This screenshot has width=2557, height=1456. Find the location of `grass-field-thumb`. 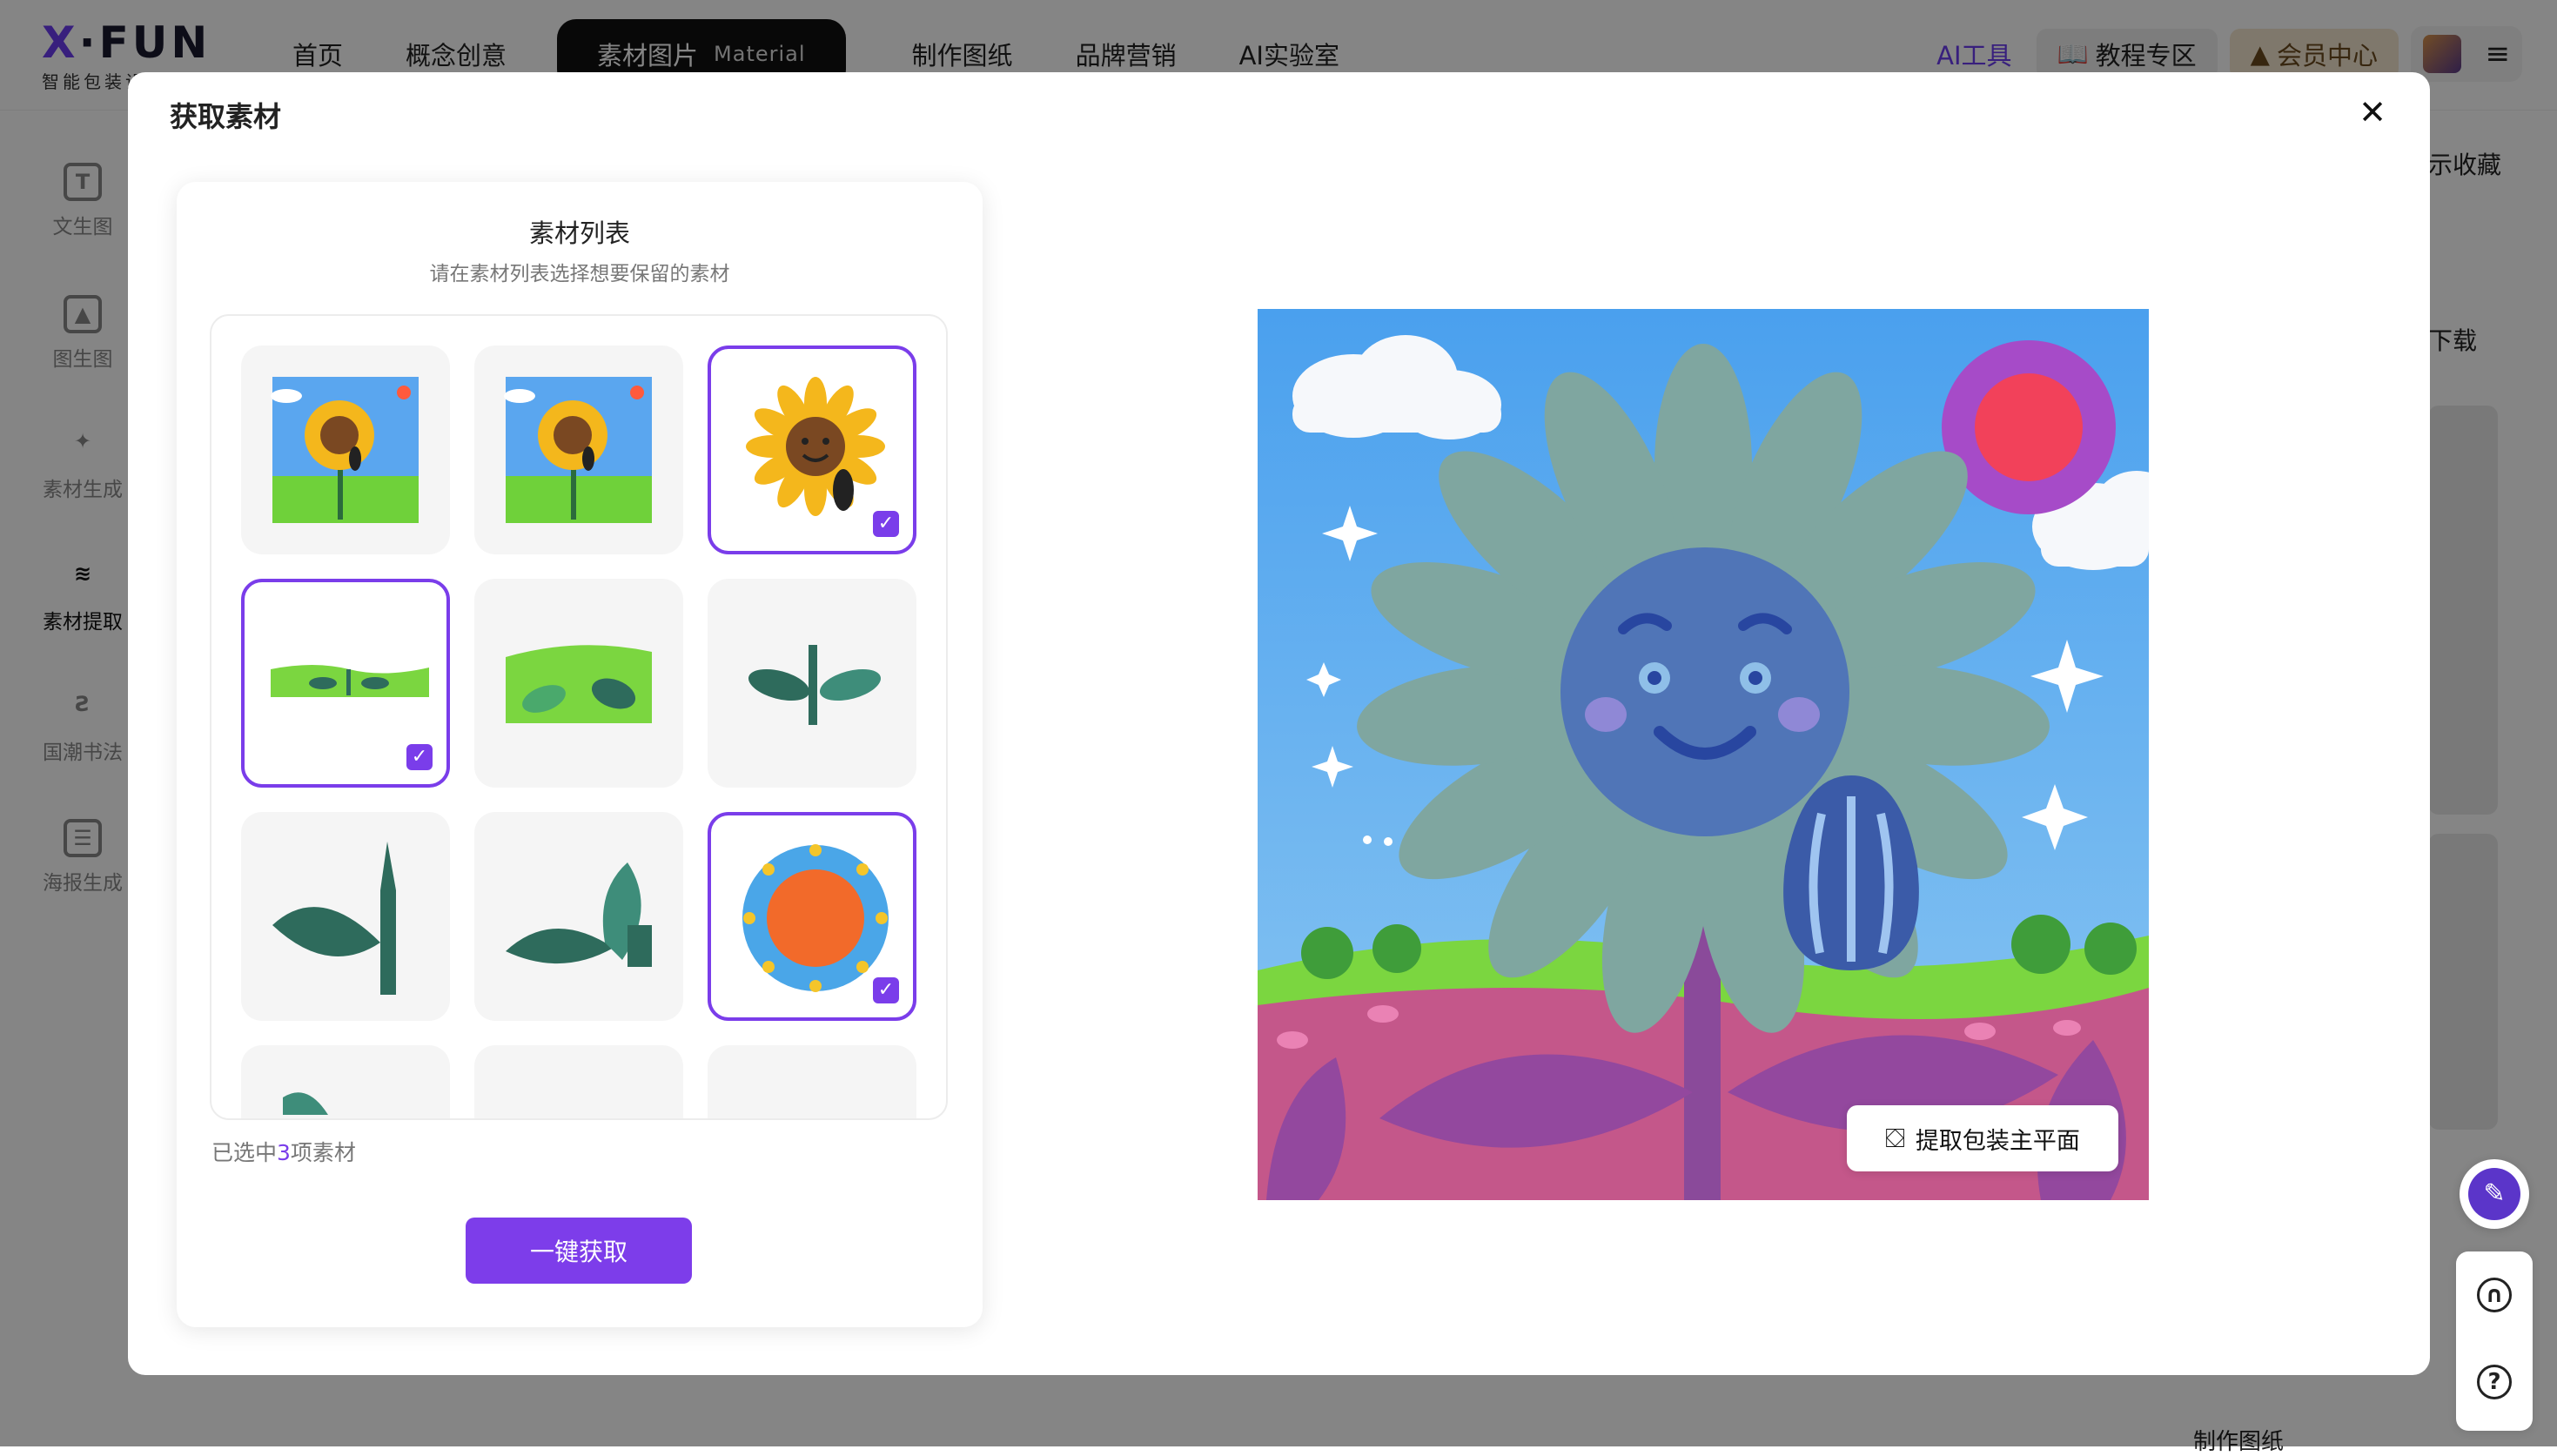

grass-field-thumb is located at coordinates (579, 684).